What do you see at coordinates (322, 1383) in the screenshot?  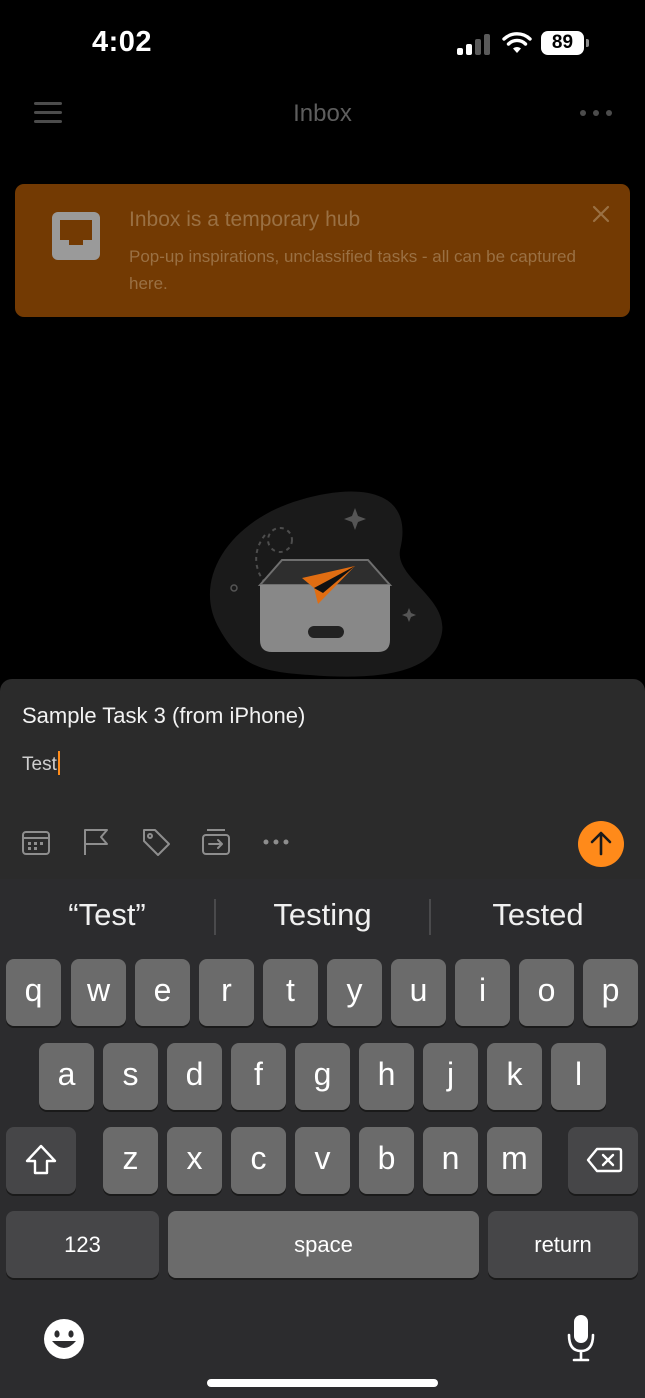 I see `home-indicator` at bounding box center [322, 1383].